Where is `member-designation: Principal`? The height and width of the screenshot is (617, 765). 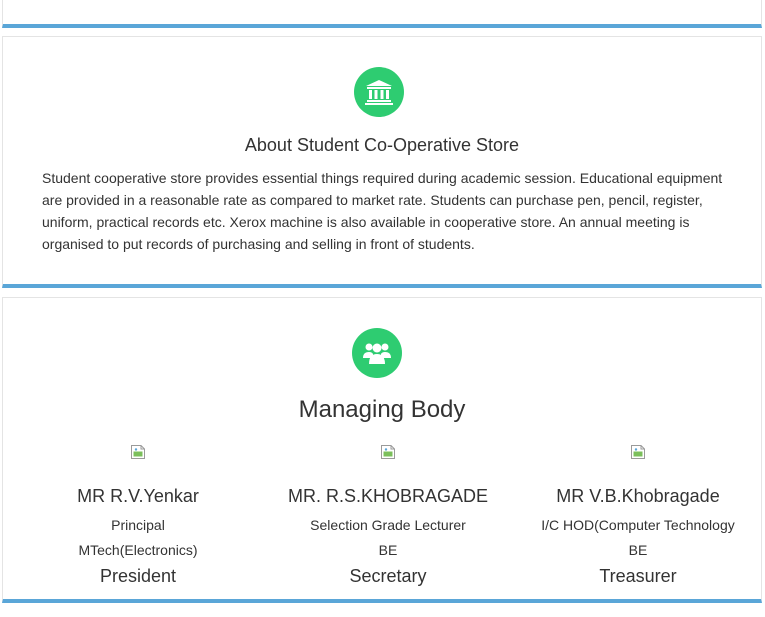
member-designation: Principal is located at coordinates (138, 525).